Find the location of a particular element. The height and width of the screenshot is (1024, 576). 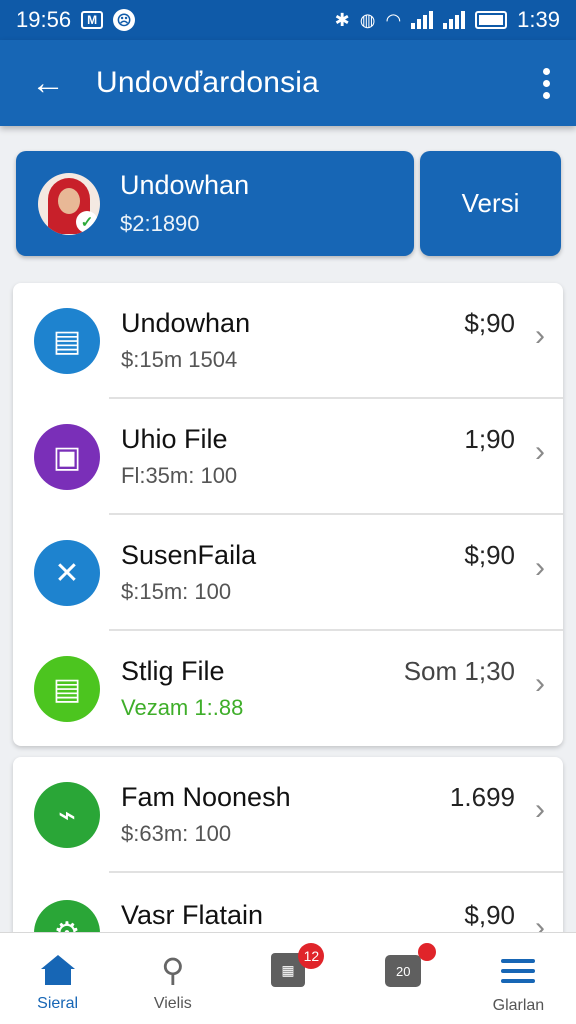

list-item-amount: 1.699 is located at coordinates (482, 797).